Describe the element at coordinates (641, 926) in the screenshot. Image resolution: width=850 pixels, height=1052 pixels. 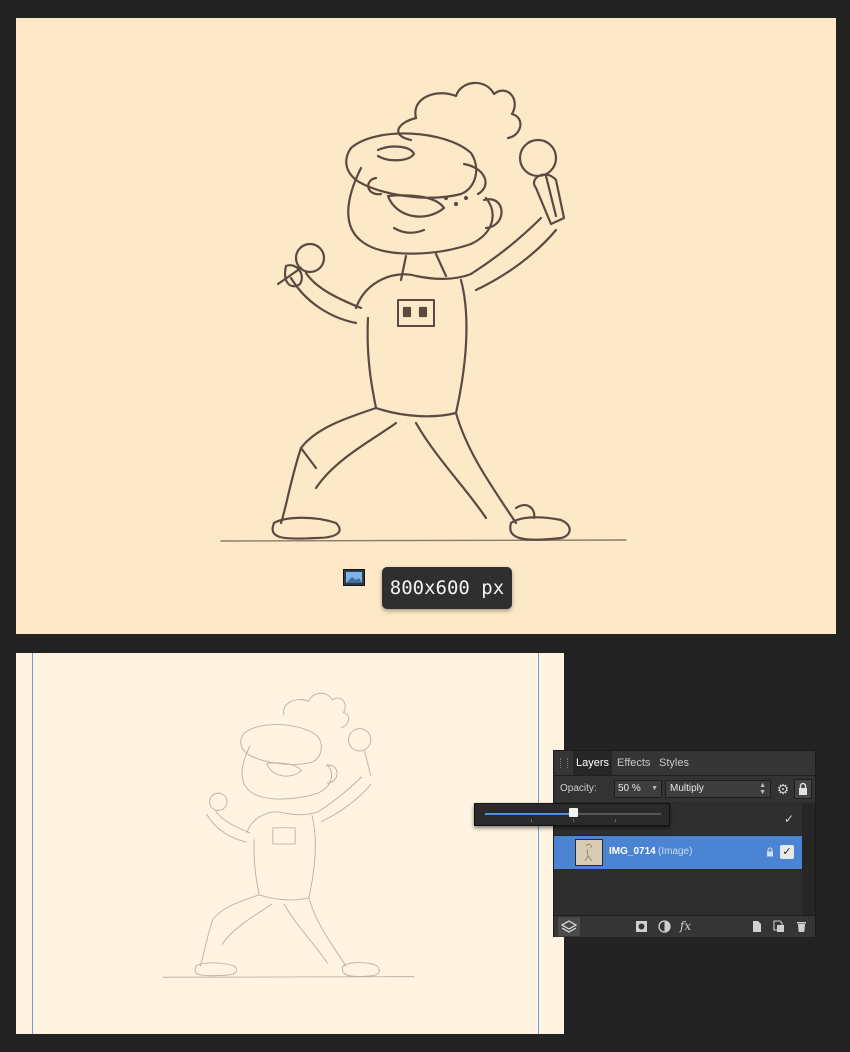
I see `mask-icon` at that location.